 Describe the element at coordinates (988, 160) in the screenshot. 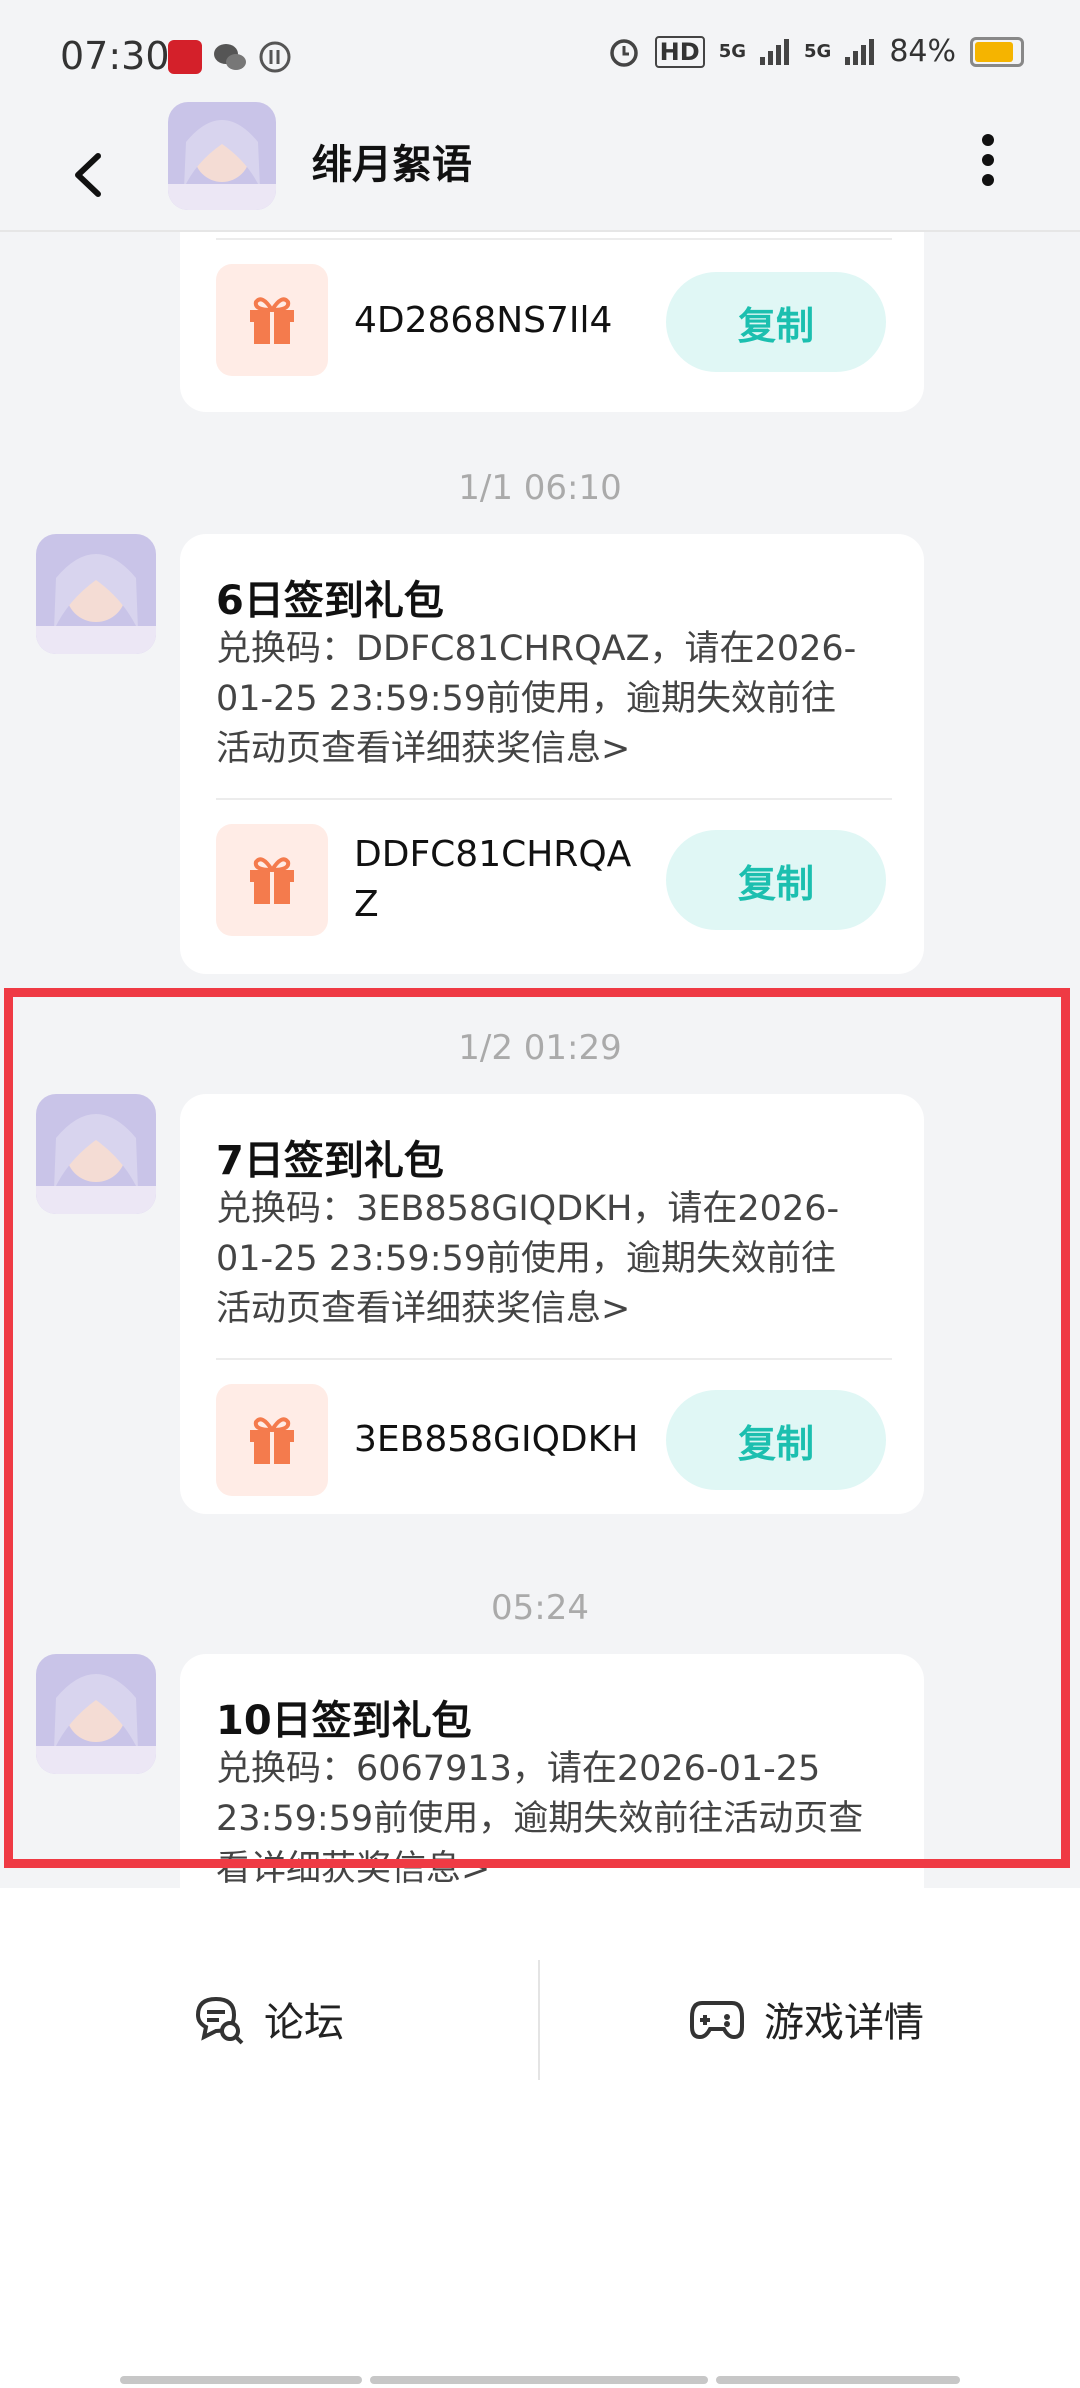

I see `more-icon` at that location.